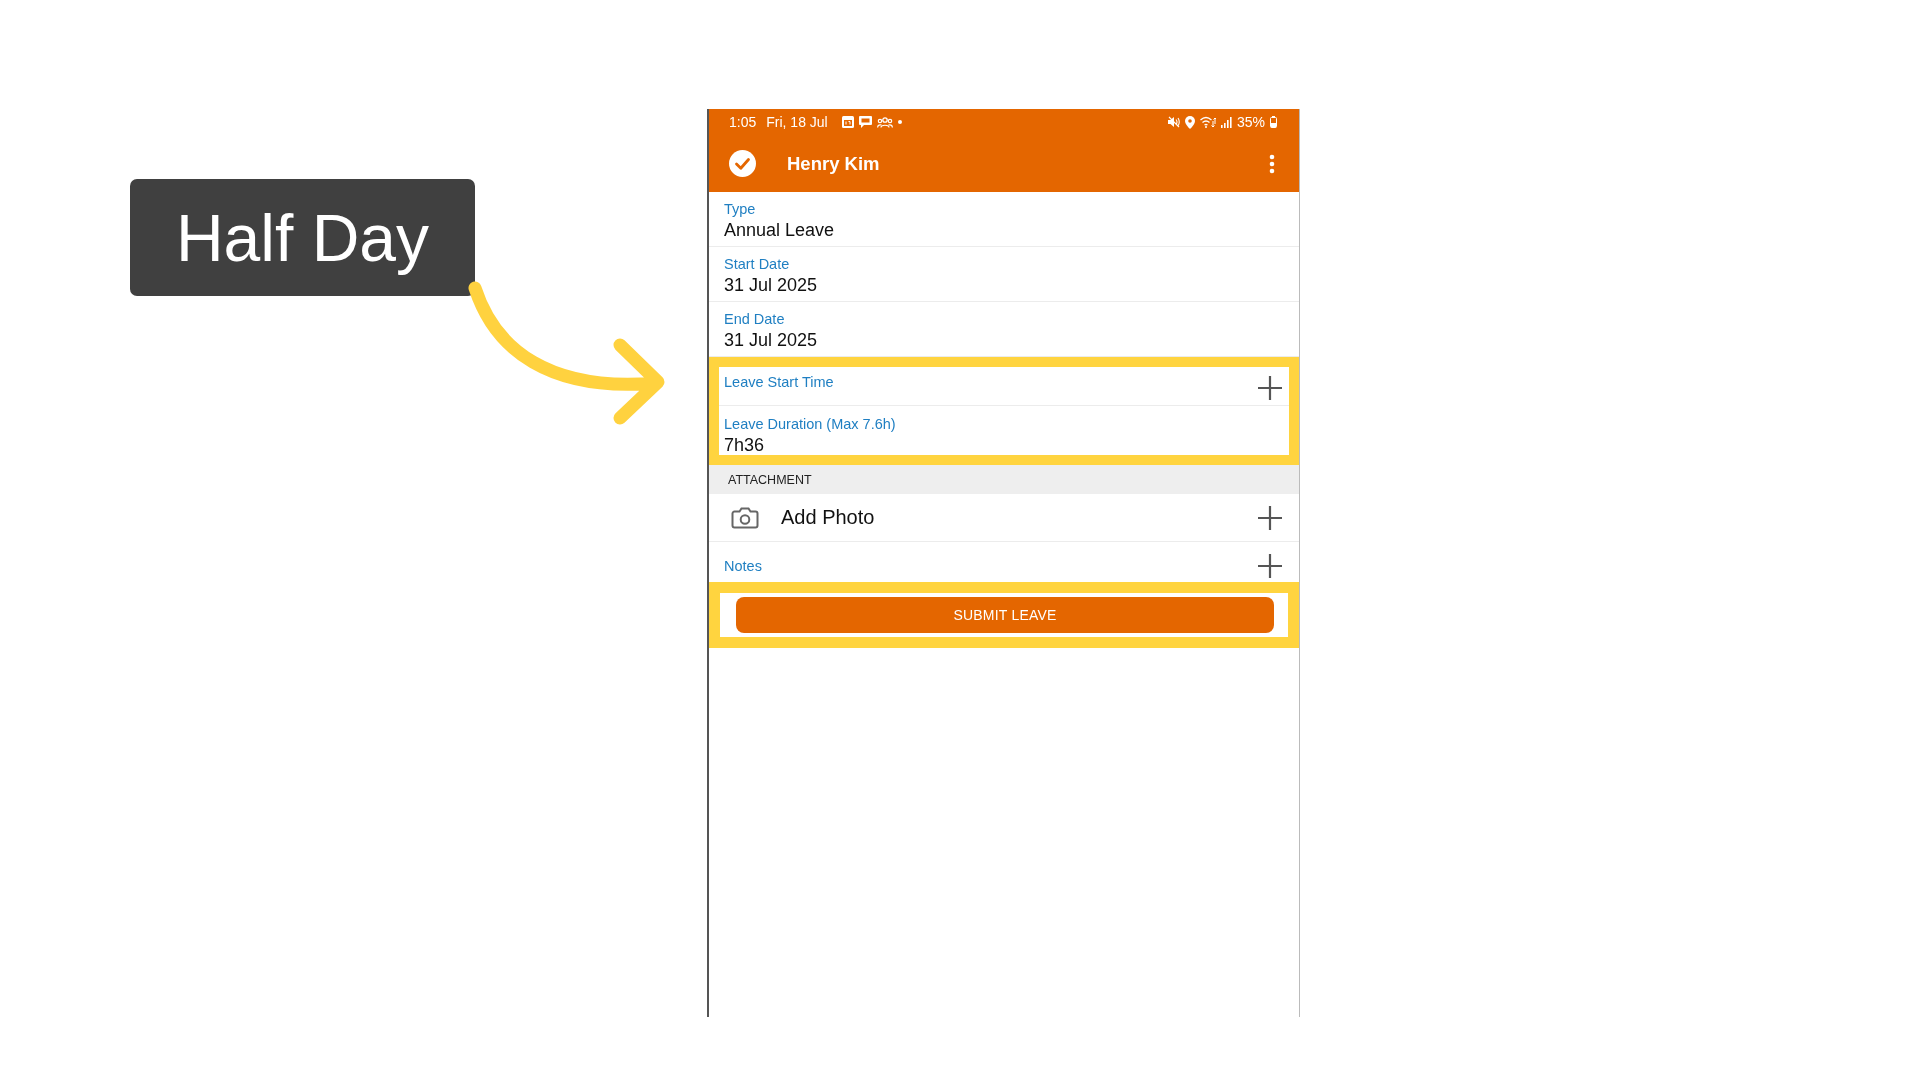 The image size is (1920, 1080). Describe the element at coordinates (1189, 122) in the screenshot. I see `location-pin-icon` at that location.